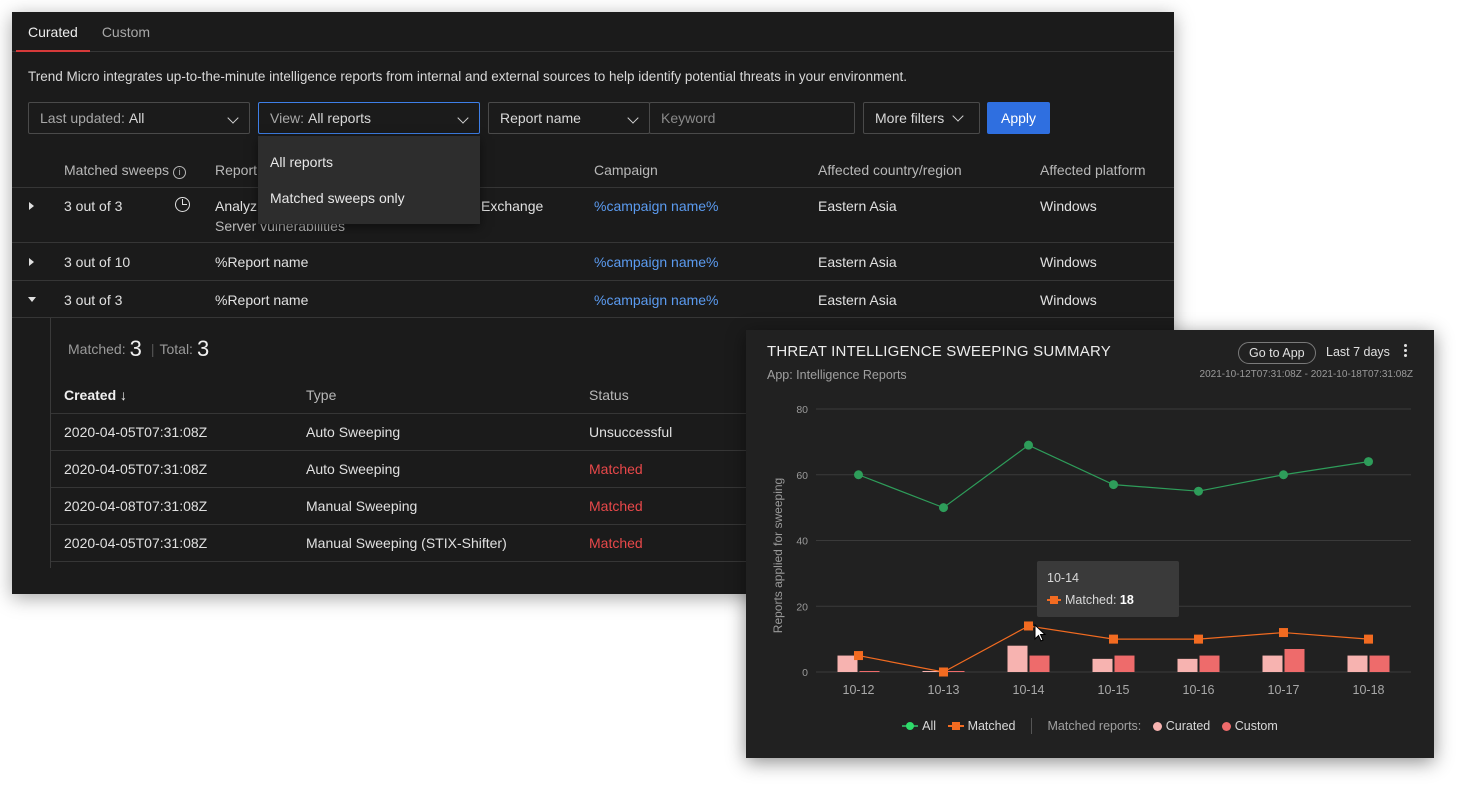  Describe the element at coordinates (1157, 726) in the screenshot. I see `curated-dot-icon` at that location.